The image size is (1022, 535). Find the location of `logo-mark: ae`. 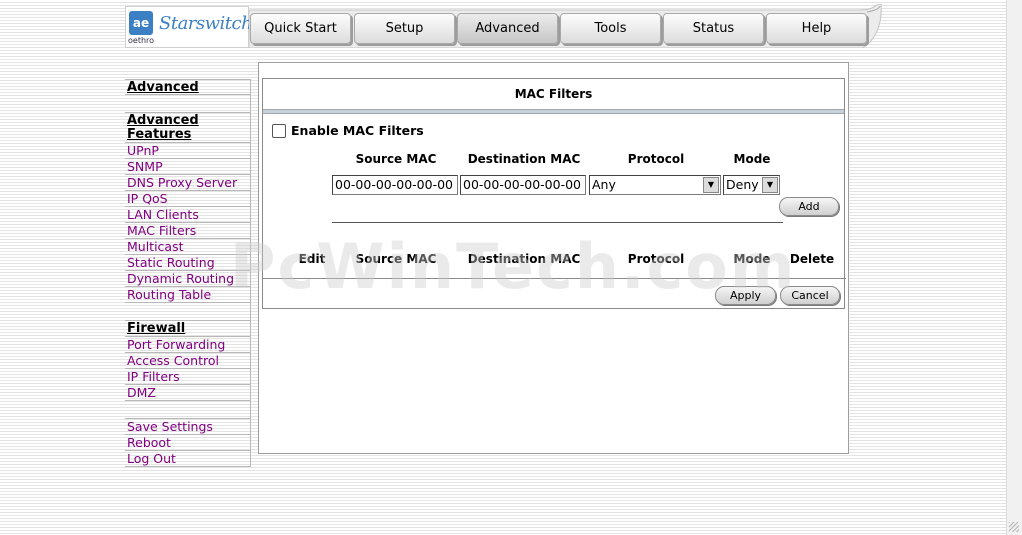

logo-mark: ae is located at coordinates (141, 23).